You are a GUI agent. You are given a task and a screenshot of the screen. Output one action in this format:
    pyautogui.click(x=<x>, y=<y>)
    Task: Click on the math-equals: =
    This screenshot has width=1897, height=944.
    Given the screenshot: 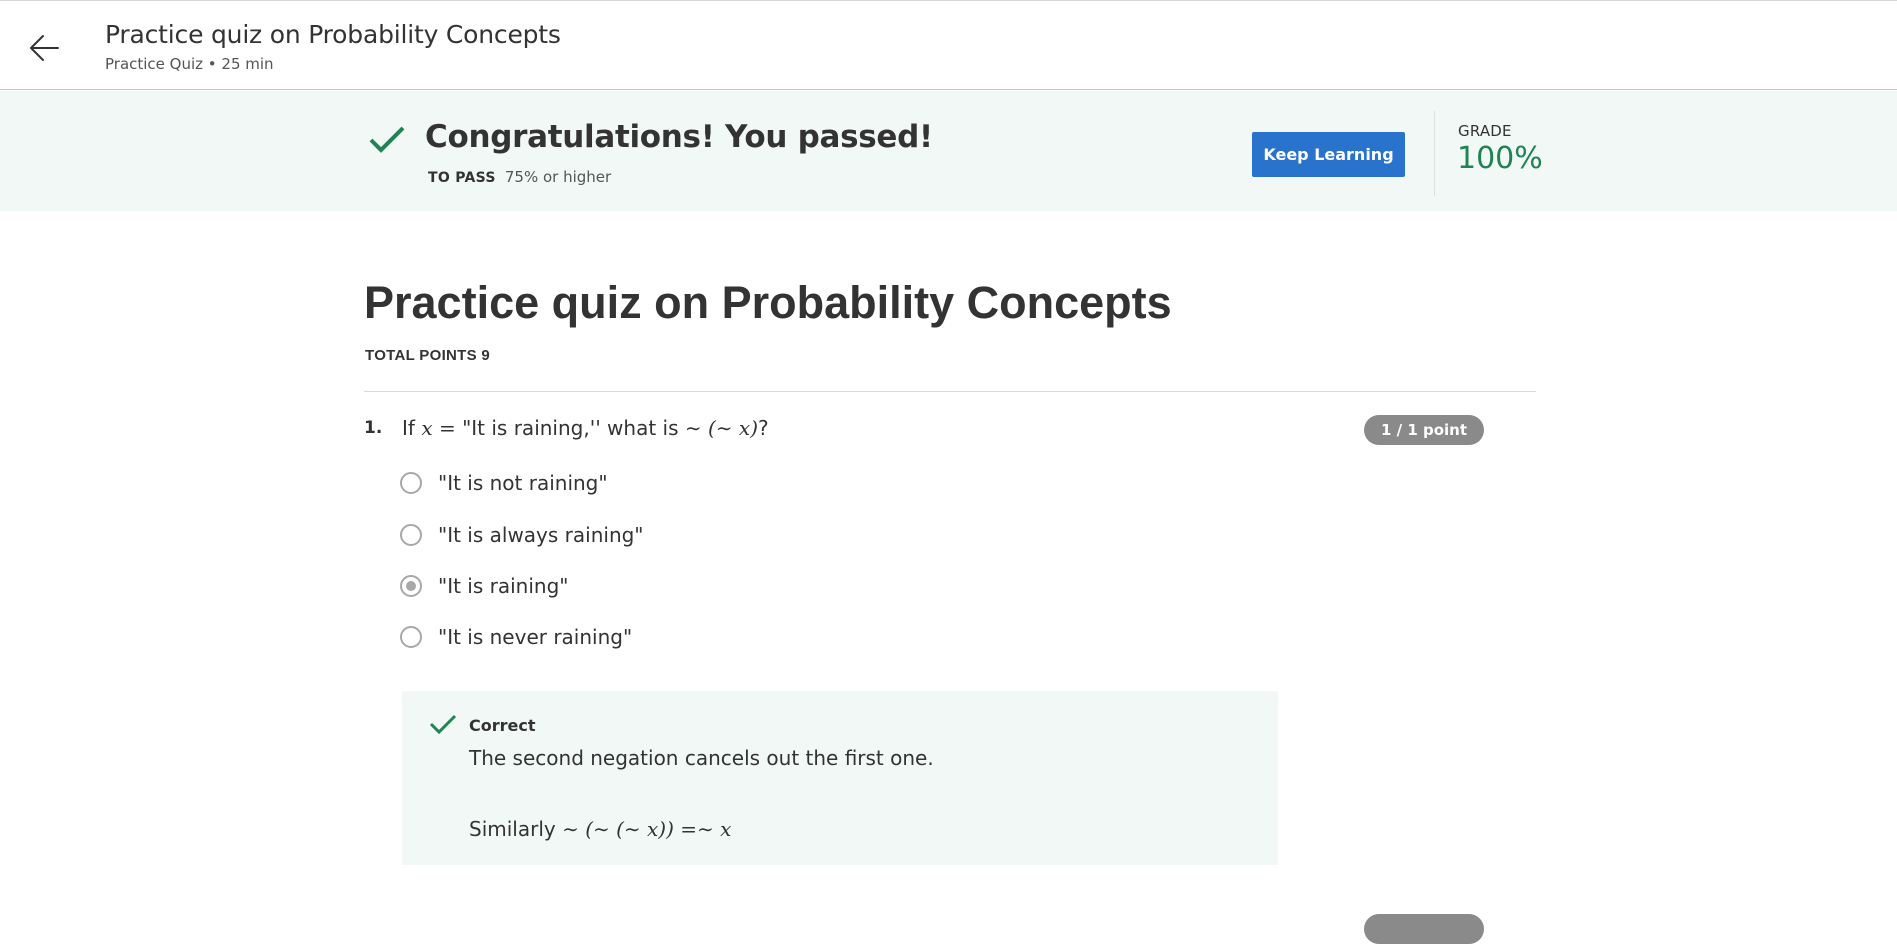 What is the action you would take?
    pyautogui.click(x=447, y=428)
    